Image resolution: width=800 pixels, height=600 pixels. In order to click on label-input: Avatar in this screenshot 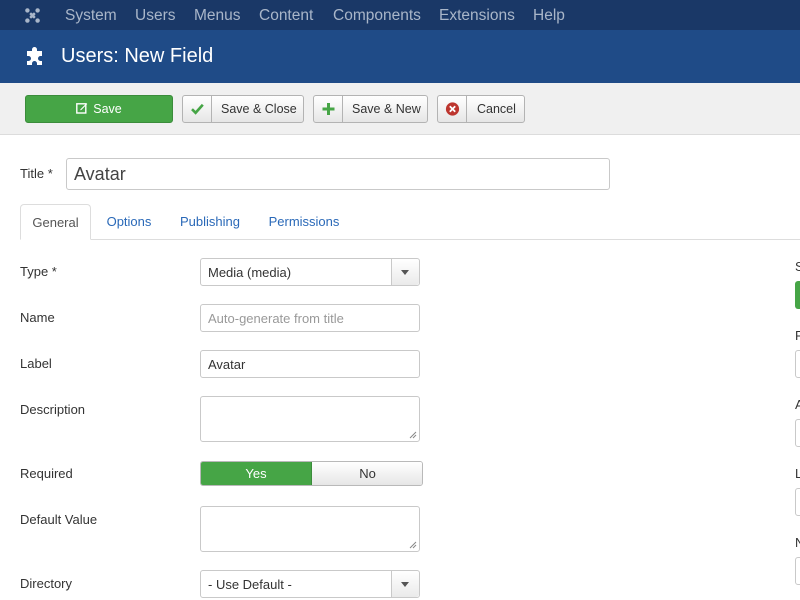, I will do `click(310, 364)`.